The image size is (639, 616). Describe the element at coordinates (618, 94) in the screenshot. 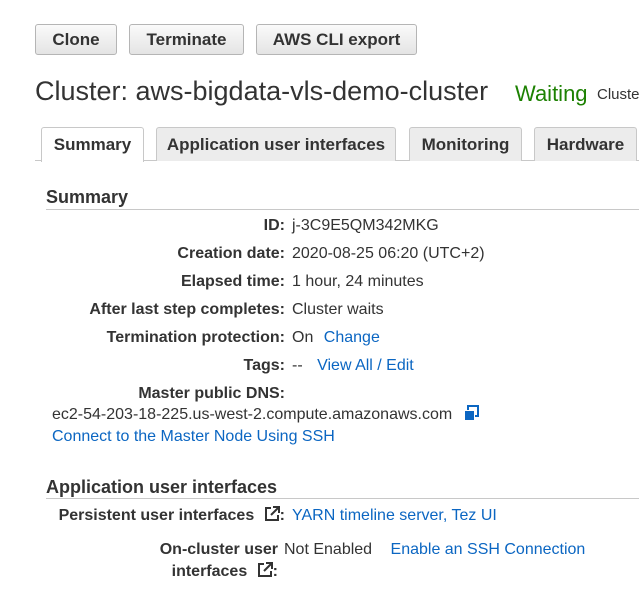

I see `status-detail: Cluste` at that location.